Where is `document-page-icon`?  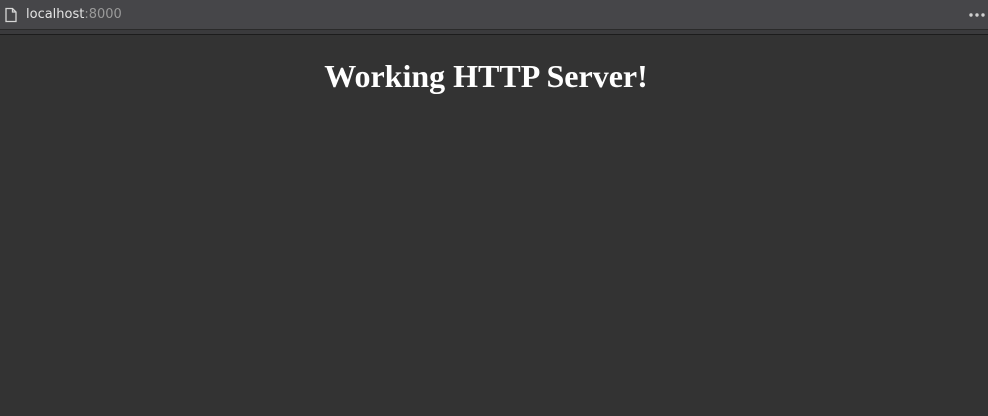
document-page-icon is located at coordinates (11, 15).